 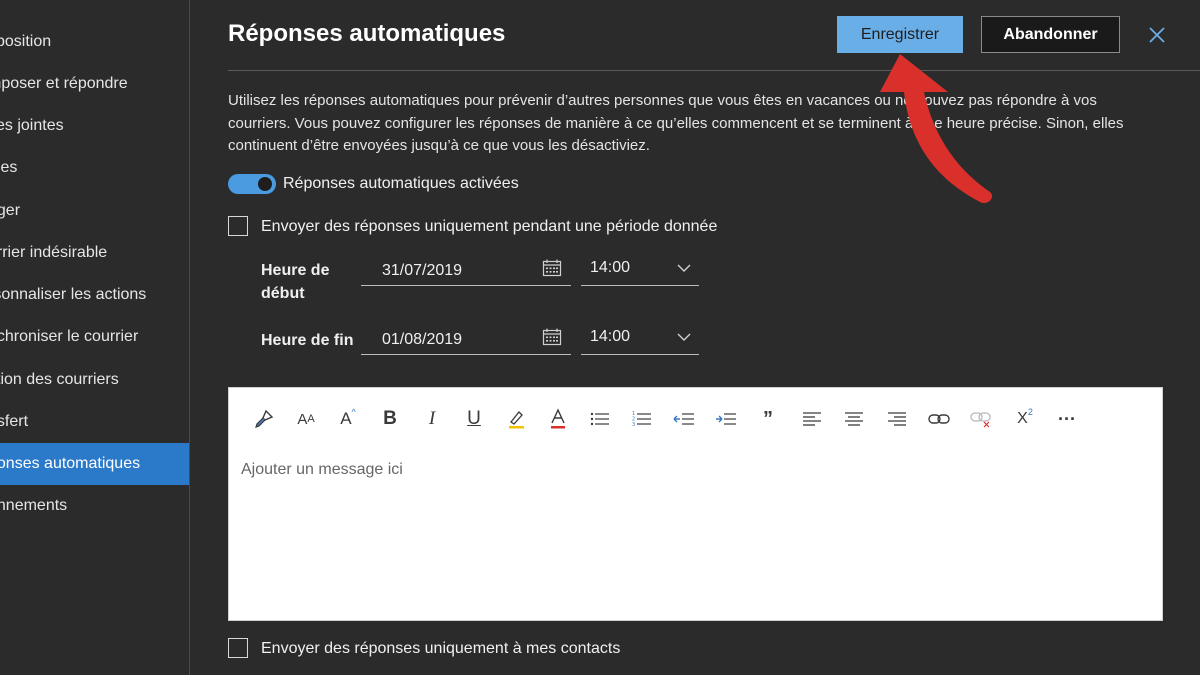 What do you see at coordinates (422, 270) in the screenshot?
I see `start-date-value: 31/07/2019` at bounding box center [422, 270].